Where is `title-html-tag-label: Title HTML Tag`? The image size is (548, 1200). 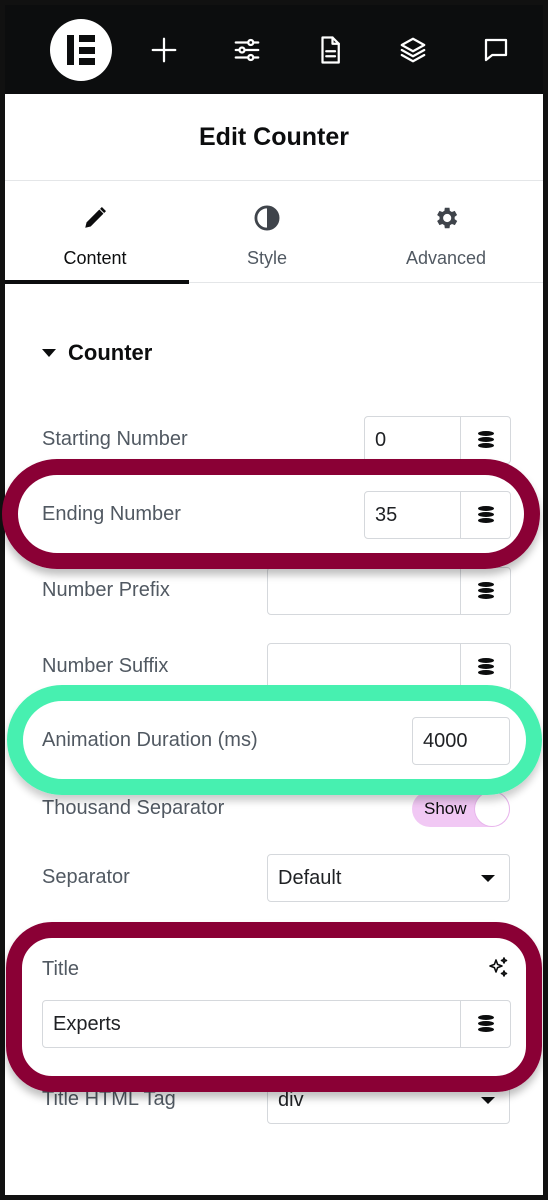 title-html-tag-label: Title HTML Tag is located at coordinates (109, 1099).